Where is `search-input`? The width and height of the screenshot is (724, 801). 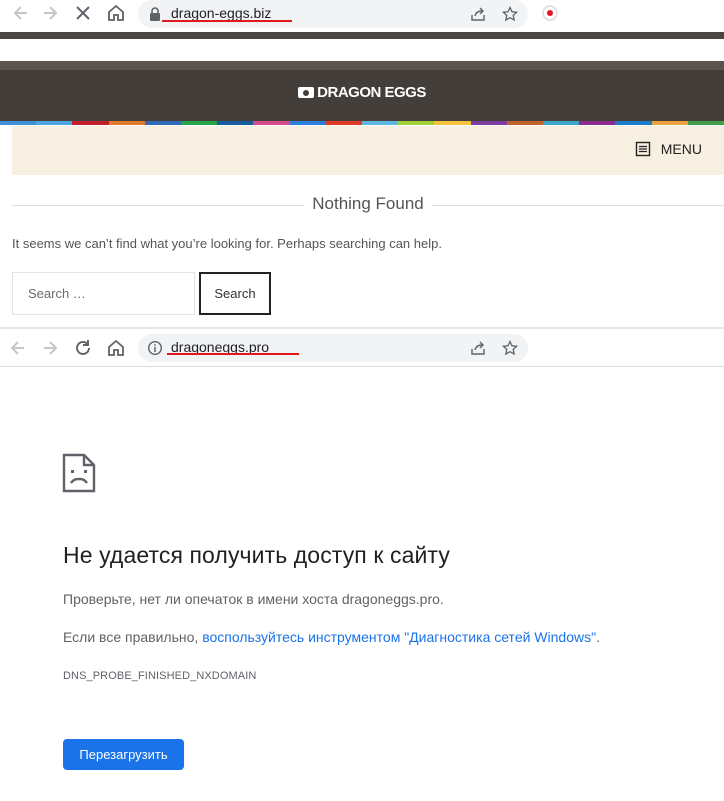 search-input is located at coordinates (103, 293).